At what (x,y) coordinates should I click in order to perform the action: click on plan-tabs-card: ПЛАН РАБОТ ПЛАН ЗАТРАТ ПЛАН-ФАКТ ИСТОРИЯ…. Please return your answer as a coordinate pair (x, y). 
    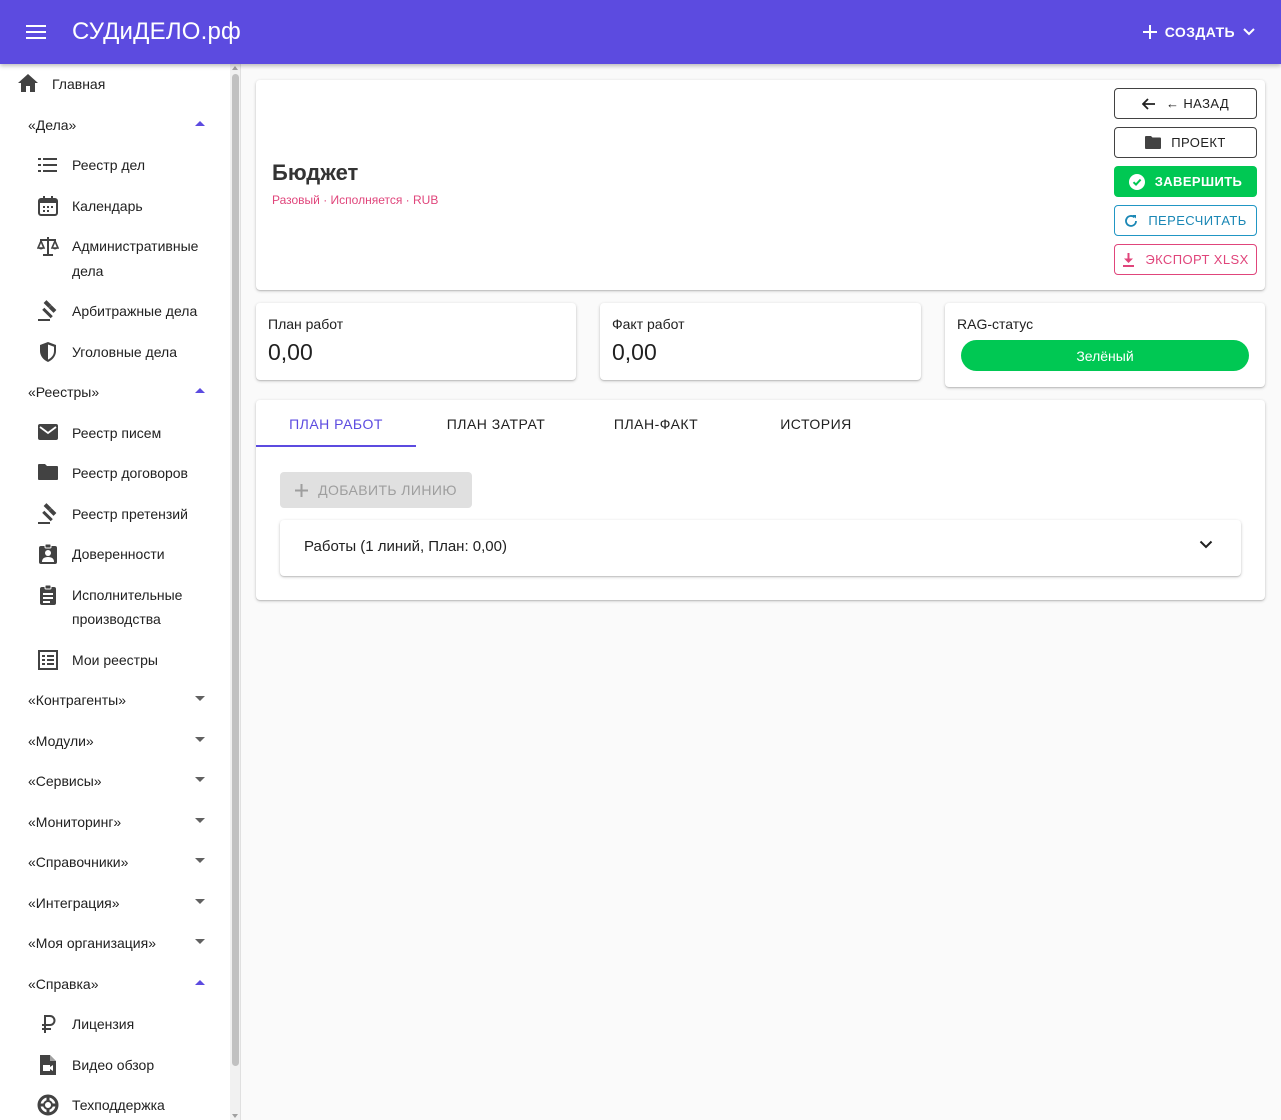
    Looking at the image, I should click on (760, 500).